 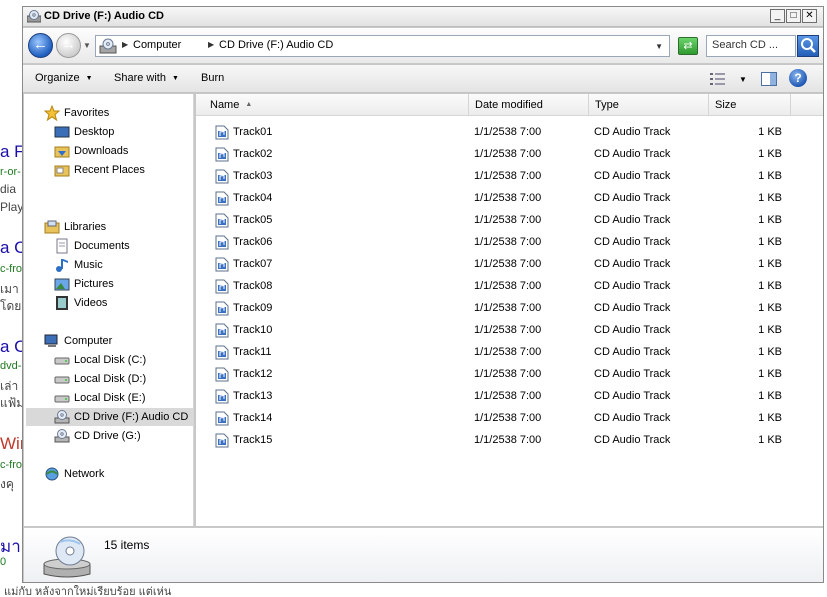 I want to click on help-icon: ?, so click(x=798, y=78).